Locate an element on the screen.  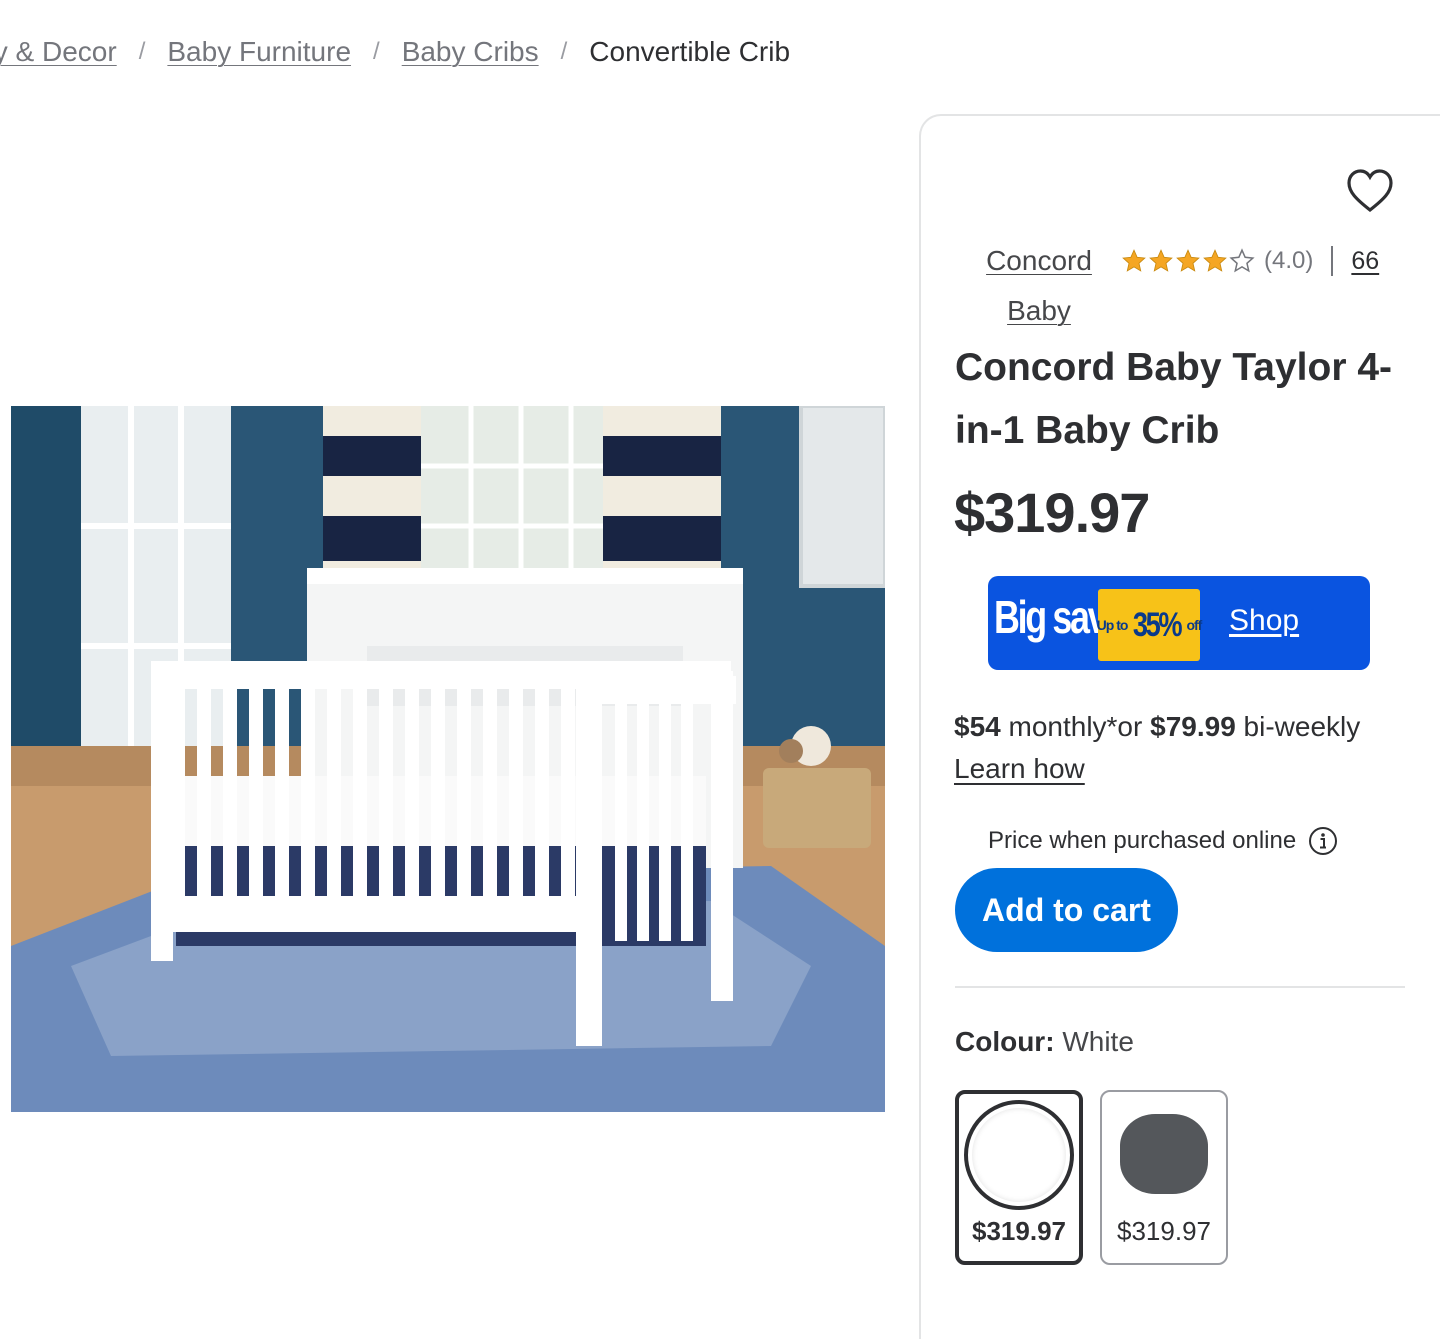
rating-divider is located at coordinates (1332, 261).